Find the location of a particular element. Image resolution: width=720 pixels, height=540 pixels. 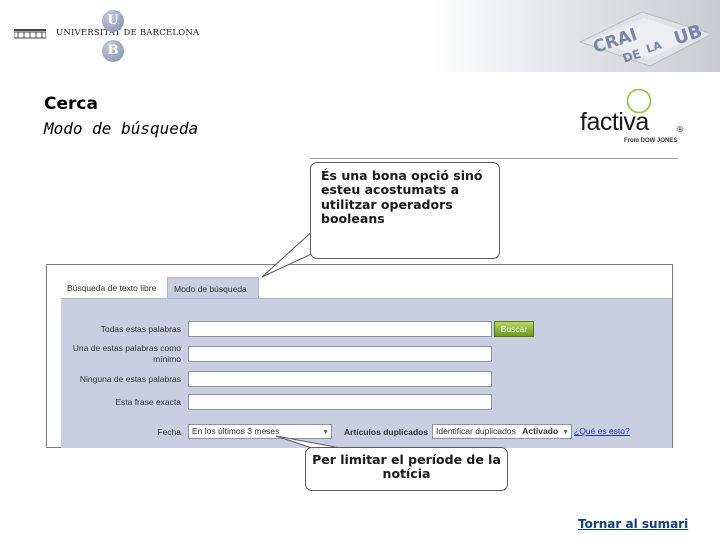

university-name: UNIVERSITAT DE BARCELONA is located at coordinates (128, 33).